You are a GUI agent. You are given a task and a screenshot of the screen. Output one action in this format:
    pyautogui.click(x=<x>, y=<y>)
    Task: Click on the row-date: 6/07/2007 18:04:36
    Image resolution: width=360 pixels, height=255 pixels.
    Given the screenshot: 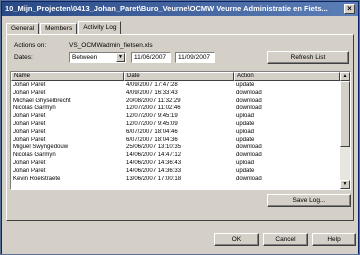 What is the action you would take?
    pyautogui.click(x=152, y=139)
    